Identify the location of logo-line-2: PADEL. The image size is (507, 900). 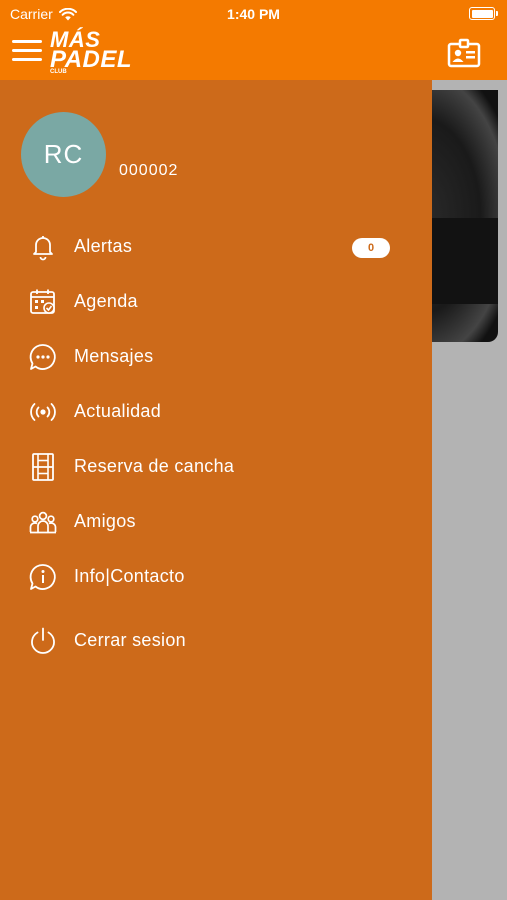
(91, 59).